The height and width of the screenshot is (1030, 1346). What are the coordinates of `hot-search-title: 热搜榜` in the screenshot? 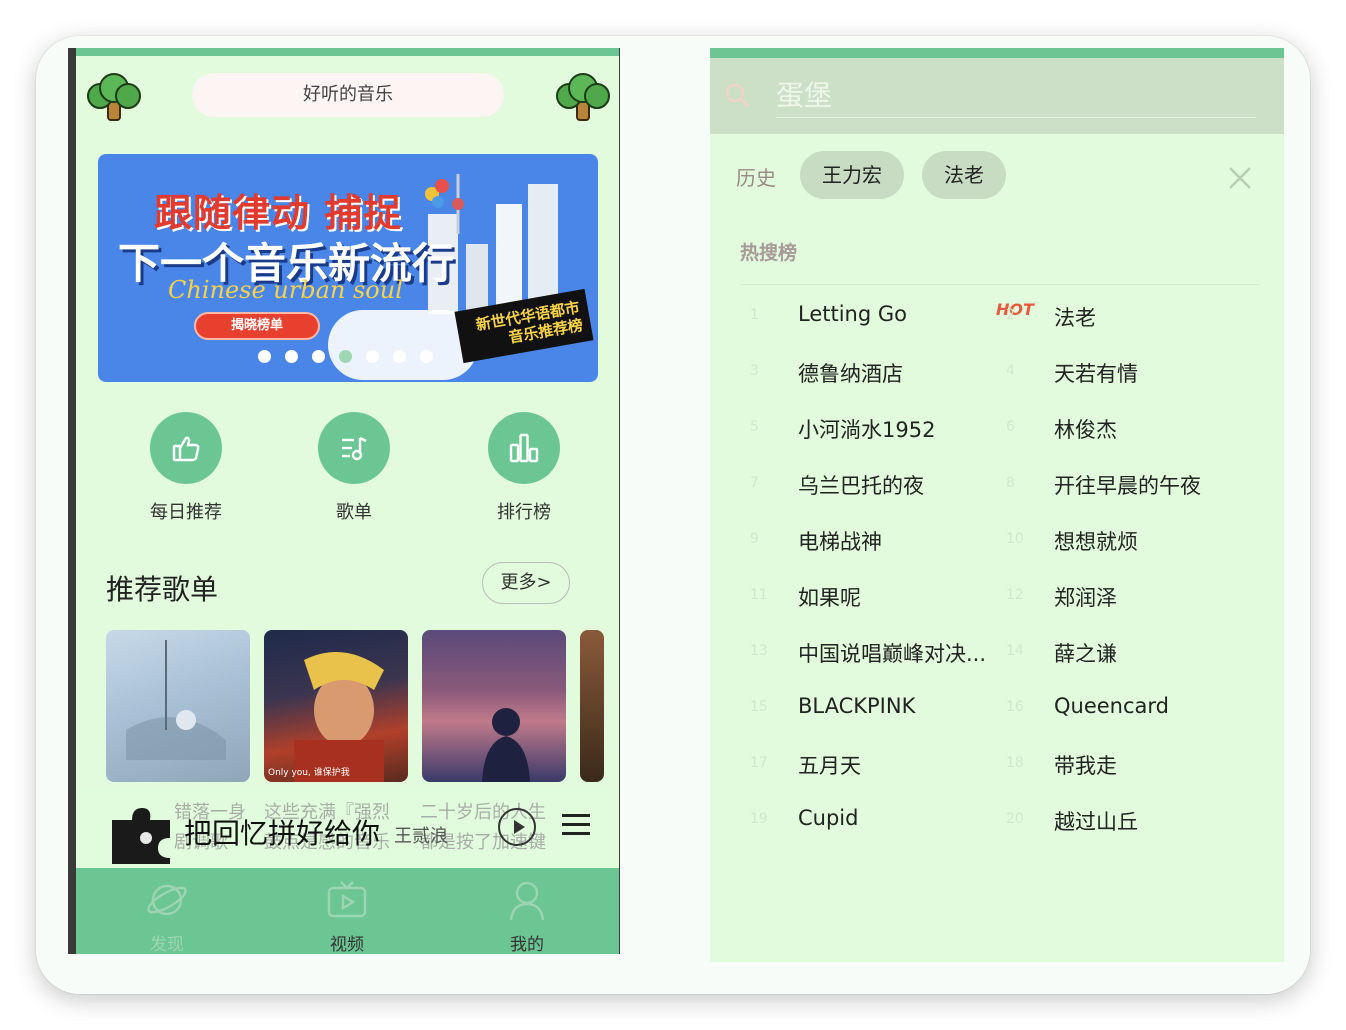 It's located at (769, 253).